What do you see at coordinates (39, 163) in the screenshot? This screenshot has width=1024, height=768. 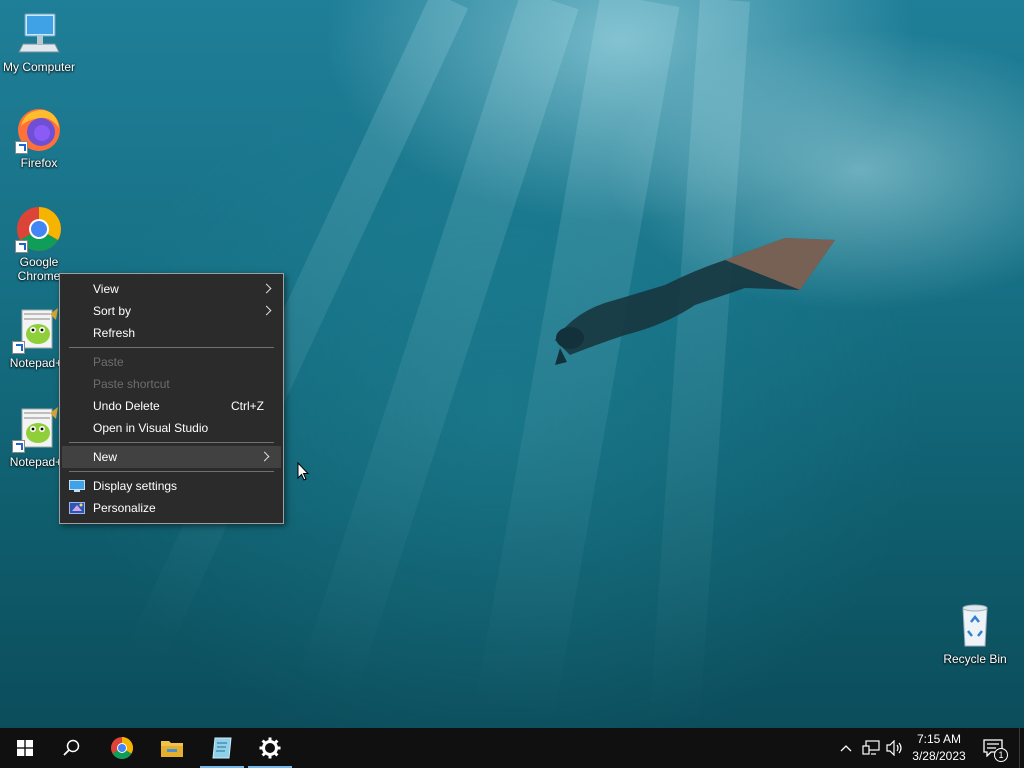 I see `desktop-icon-label: Firefox` at bounding box center [39, 163].